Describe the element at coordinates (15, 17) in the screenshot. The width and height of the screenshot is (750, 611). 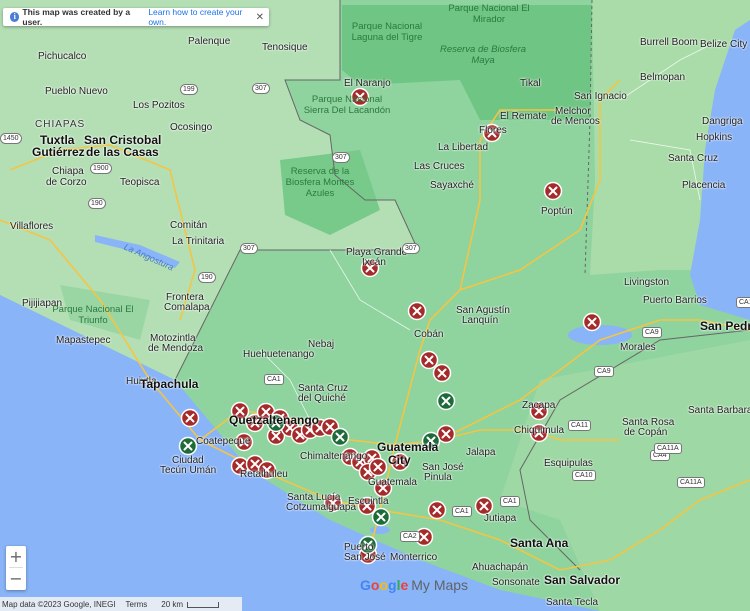
I see `info-icon: i` at that location.